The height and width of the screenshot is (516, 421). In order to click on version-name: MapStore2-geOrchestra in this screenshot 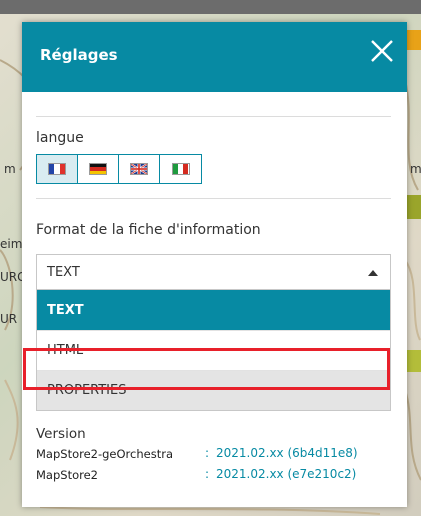, I will do `click(104, 454)`.